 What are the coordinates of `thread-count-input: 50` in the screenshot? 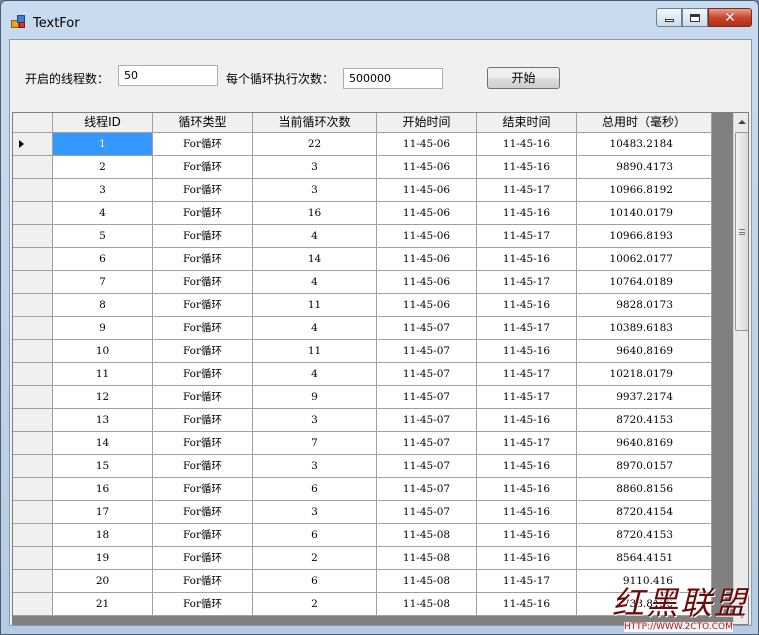 It's located at (168, 75).